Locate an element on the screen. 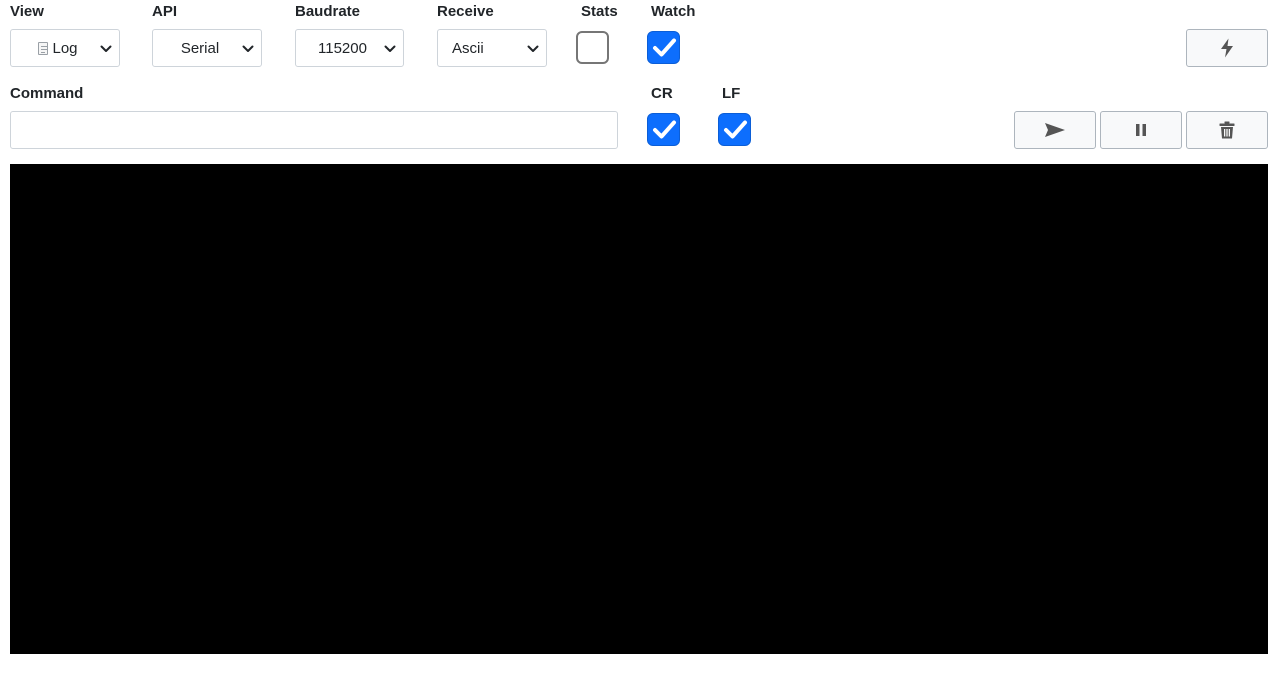 The height and width of the screenshot is (680, 1278). lightning-bolt-icon is located at coordinates (1227, 48).